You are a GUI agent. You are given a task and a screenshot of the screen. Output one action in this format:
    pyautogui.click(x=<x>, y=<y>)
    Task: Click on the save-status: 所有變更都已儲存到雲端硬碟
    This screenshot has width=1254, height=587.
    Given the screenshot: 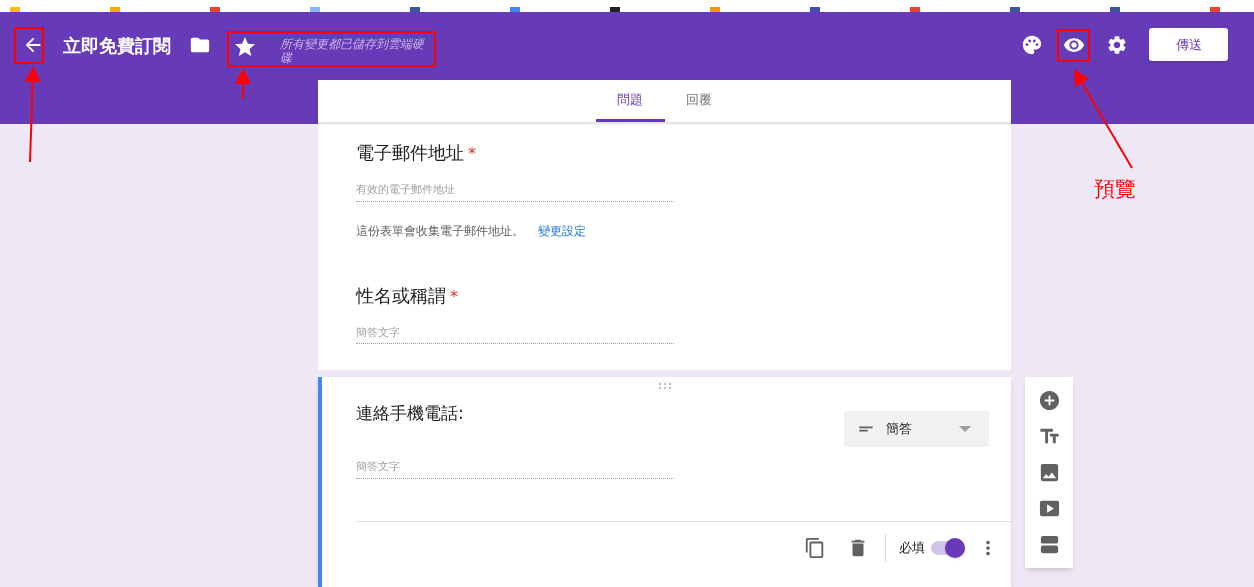 What is the action you would take?
    pyautogui.click(x=353, y=51)
    